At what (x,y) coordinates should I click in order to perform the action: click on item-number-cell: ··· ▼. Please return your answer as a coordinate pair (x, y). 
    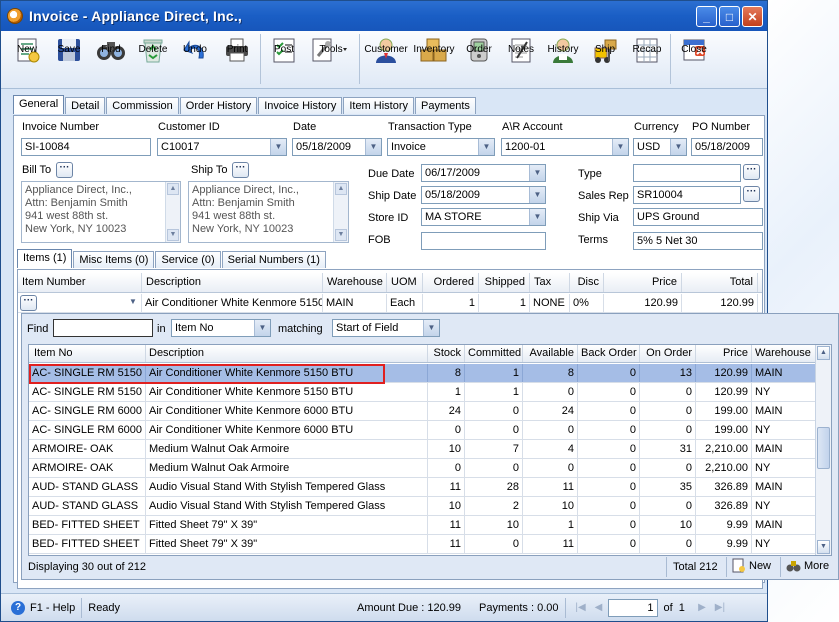
    Looking at the image, I should click on (80, 303).